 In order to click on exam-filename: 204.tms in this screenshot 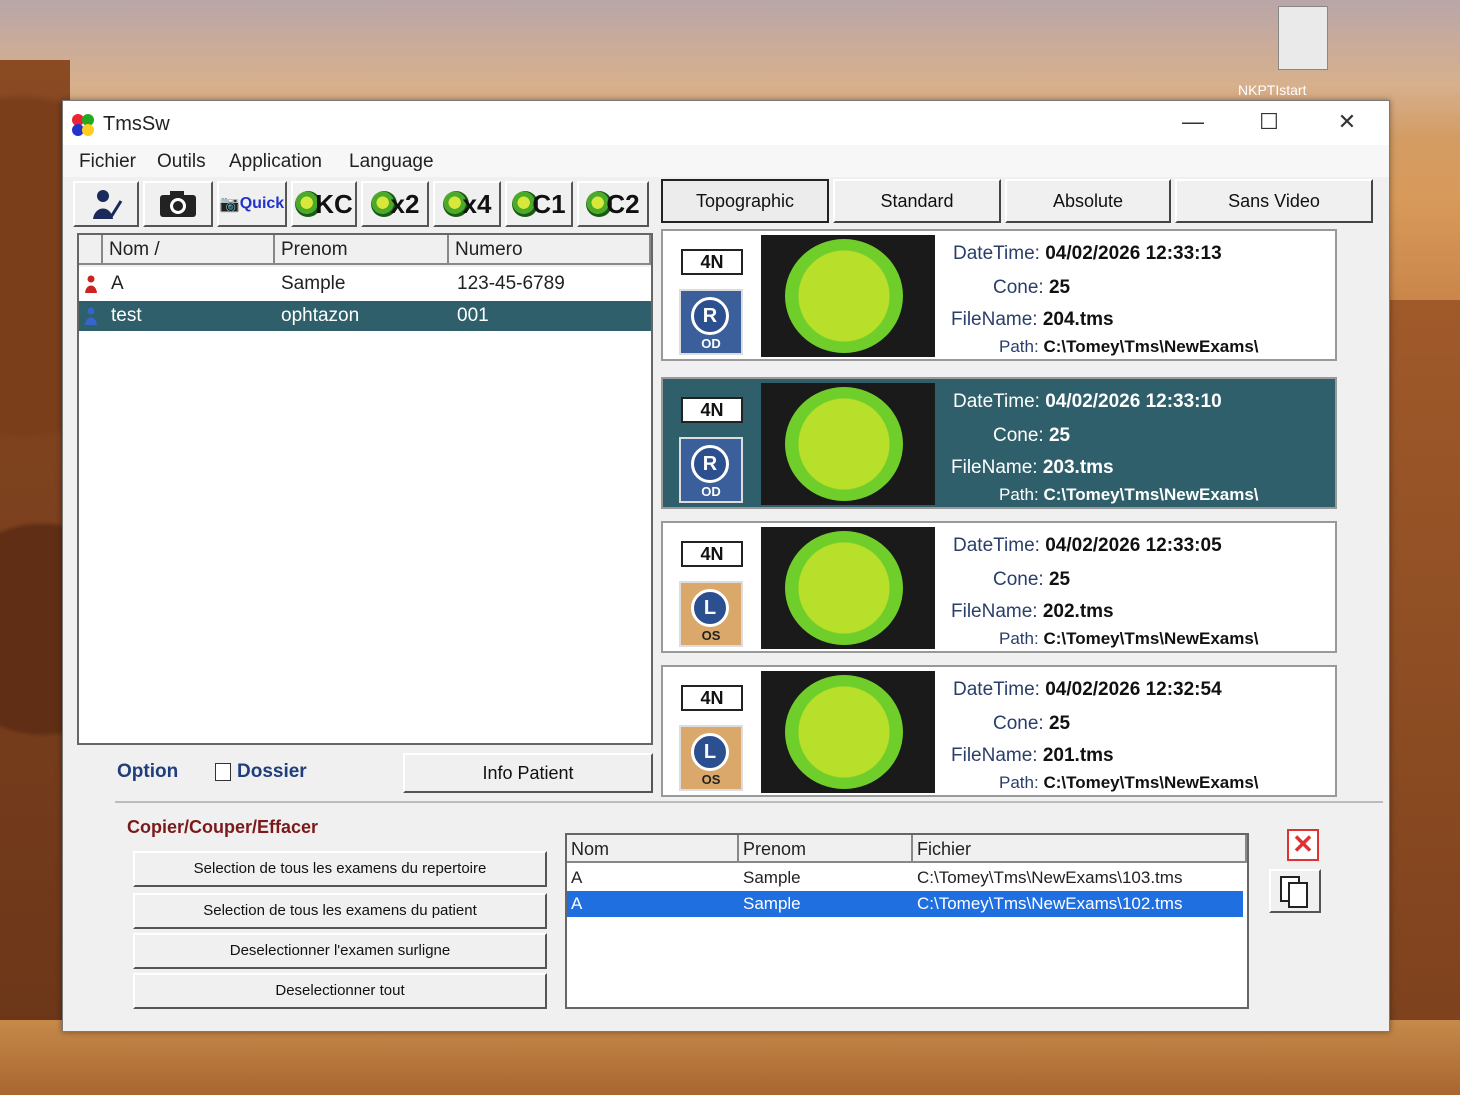, I will do `click(1078, 319)`.